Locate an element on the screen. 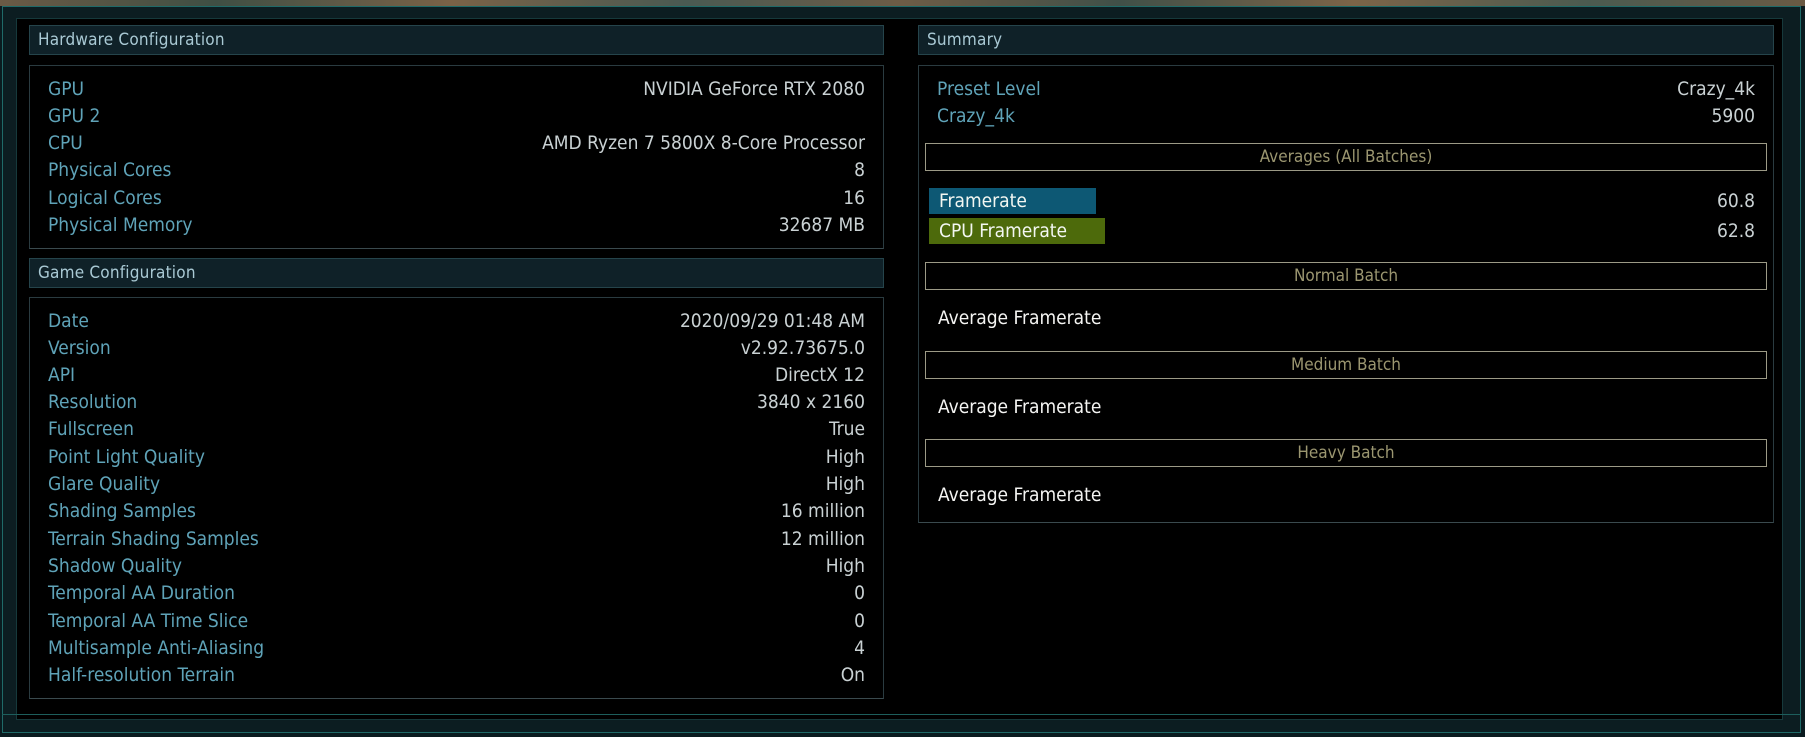 The width and height of the screenshot is (1805, 737). row-label: Logical Cores is located at coordinates (105, 198).